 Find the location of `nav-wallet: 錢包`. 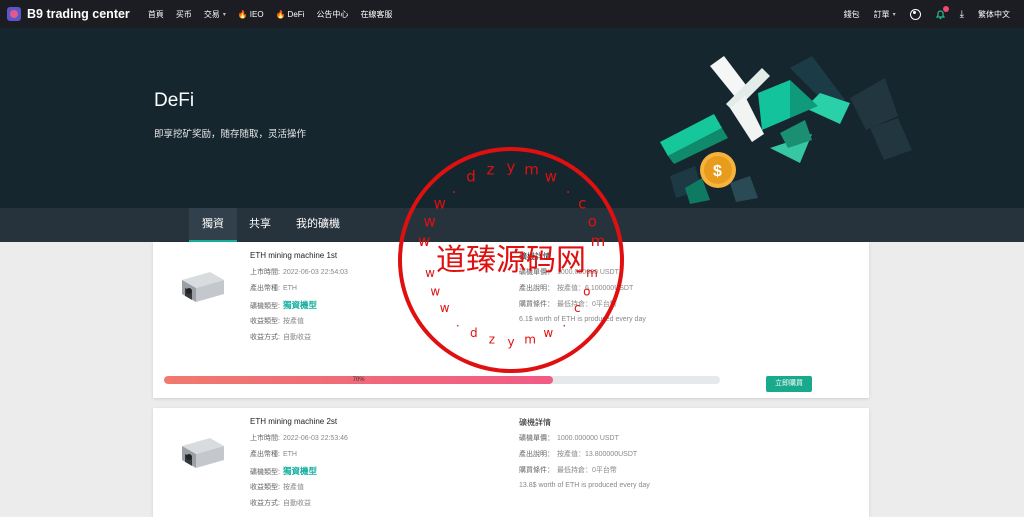

nav-wallet: 錢包 is located at coordinates (852, 14).